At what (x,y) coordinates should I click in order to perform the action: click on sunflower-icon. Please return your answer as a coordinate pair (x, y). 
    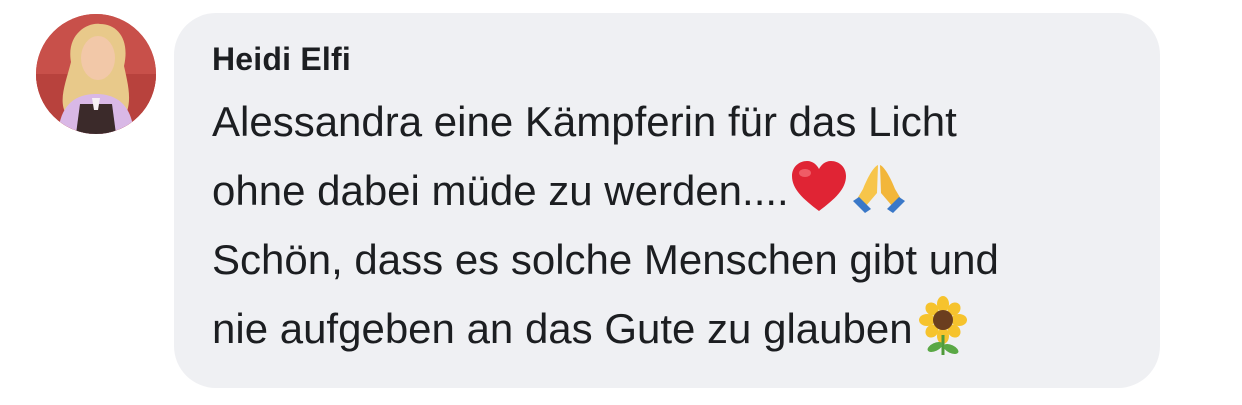
    Looking at the image, I should click on (943, 325).